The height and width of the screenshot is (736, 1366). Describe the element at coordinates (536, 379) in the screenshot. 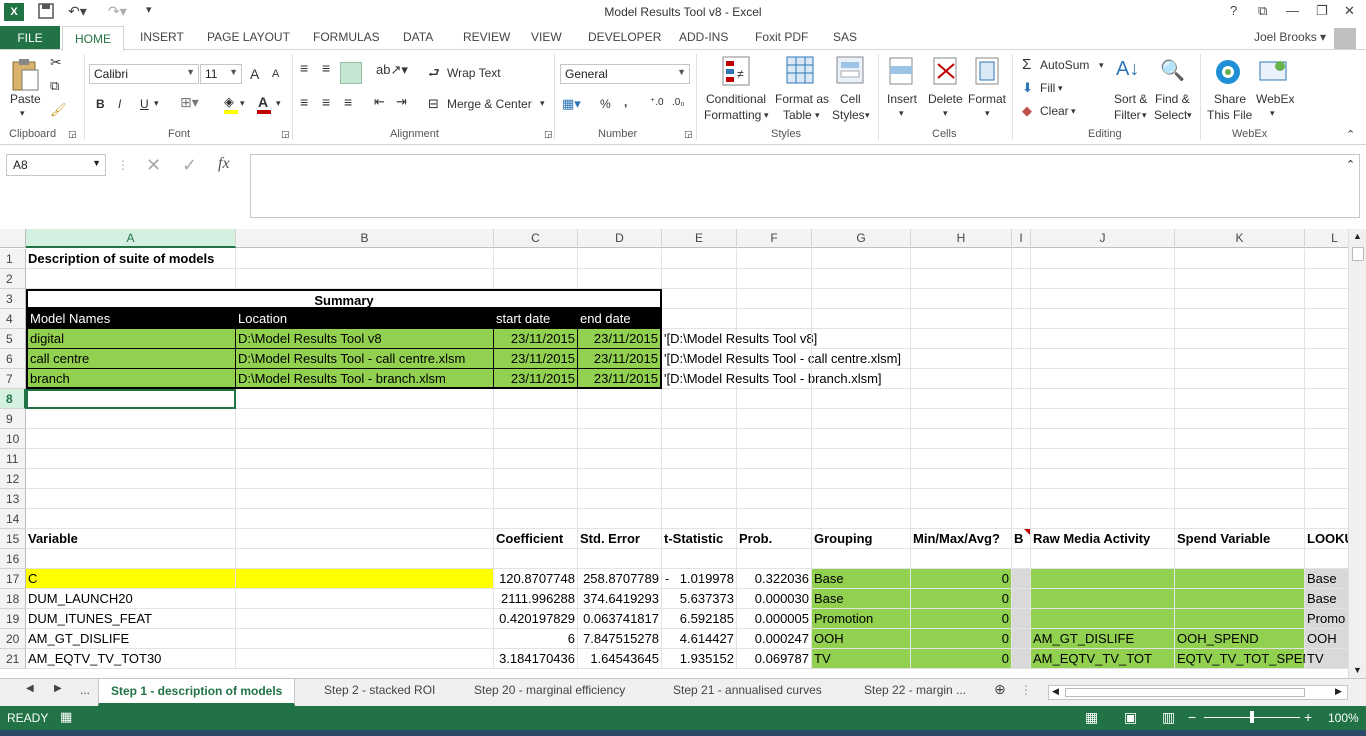

I see `cell-c7: 23/11/2015` at that location.